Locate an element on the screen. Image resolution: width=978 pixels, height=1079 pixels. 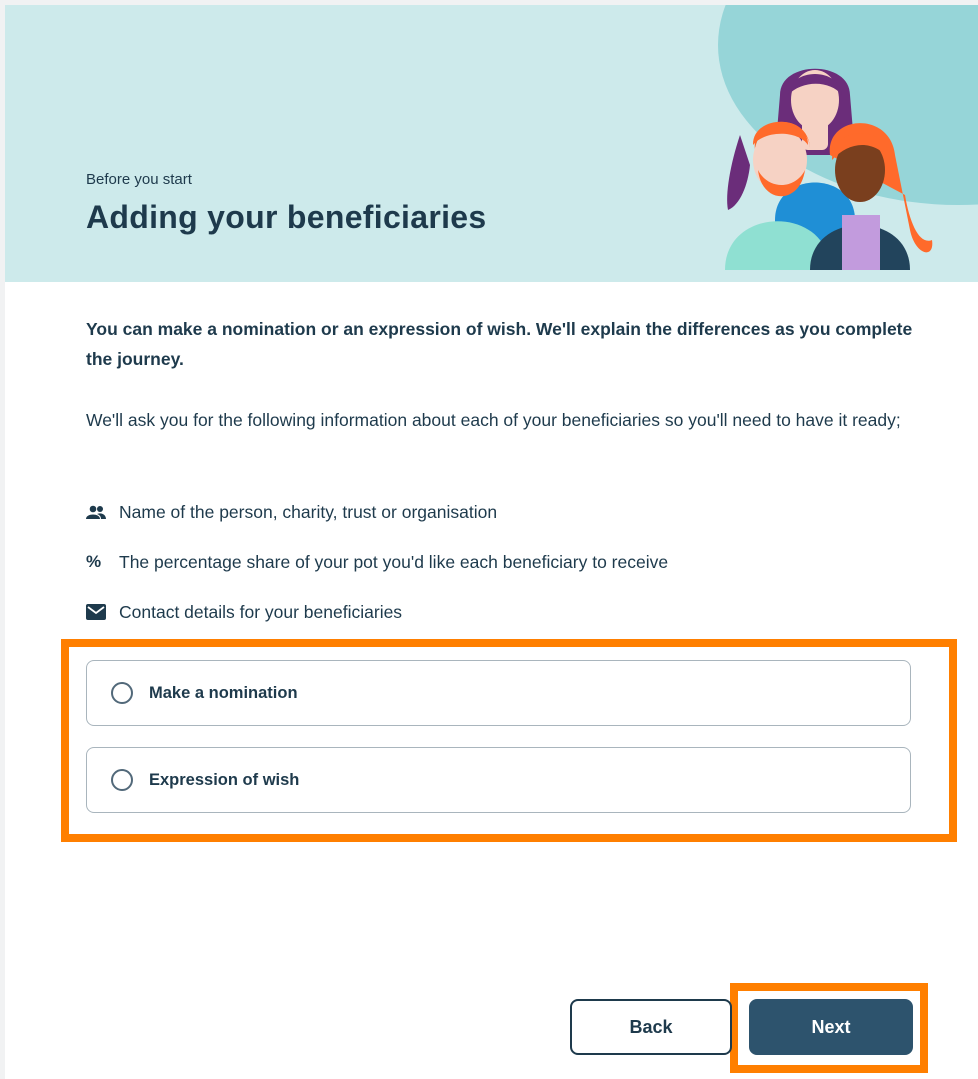
option-make-a-nomination: Make a nomination is located at coordinates (498, 693).